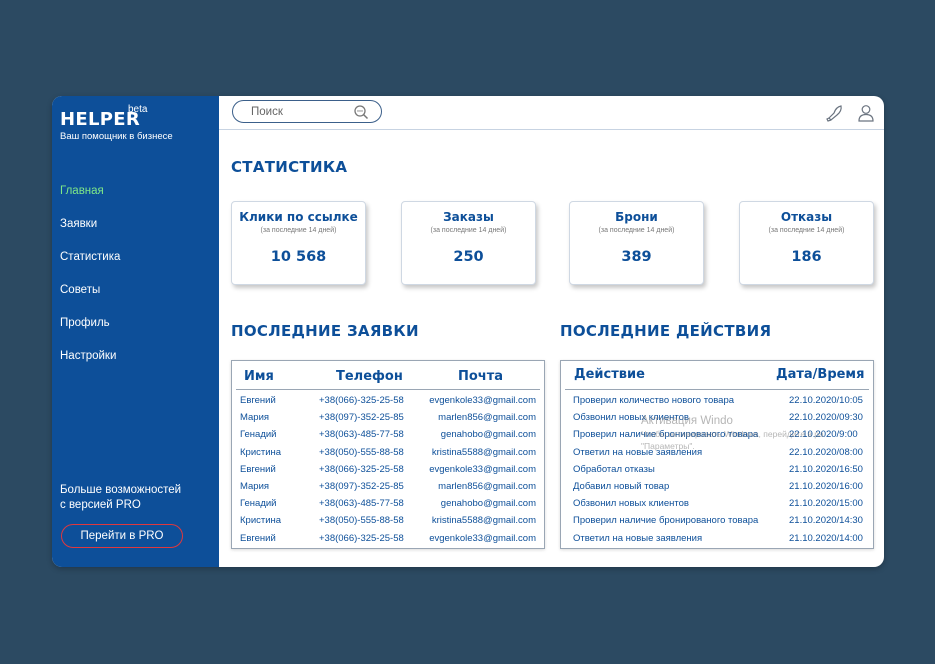 This screenshot has width=935, height=664. I want to click on user-icon, so click(866, 113).